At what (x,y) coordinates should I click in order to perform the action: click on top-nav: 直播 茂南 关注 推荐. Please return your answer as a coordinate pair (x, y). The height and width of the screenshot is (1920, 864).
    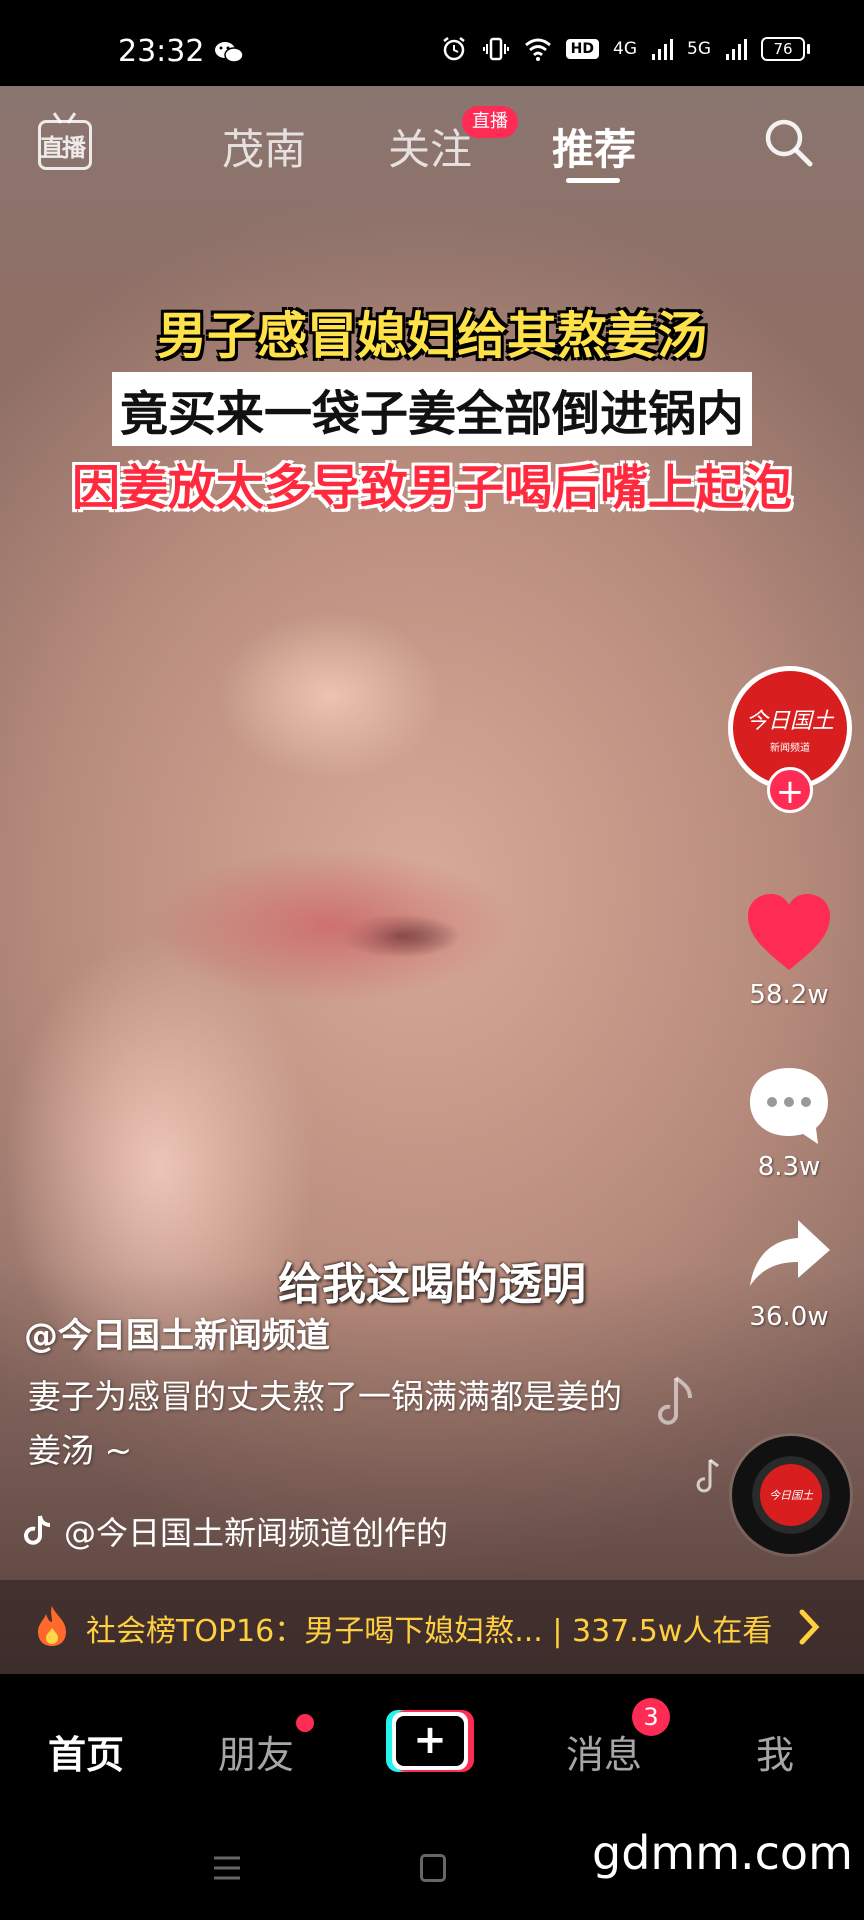
    Looking at the image, I should click on (432, 141).